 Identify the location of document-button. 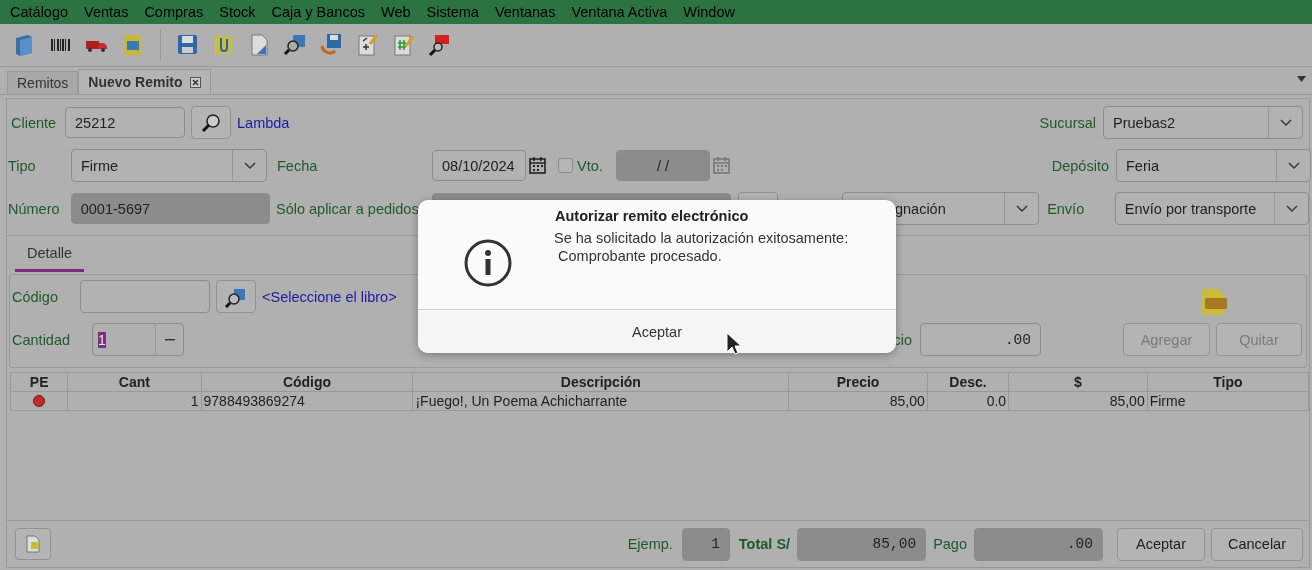
(33, 544).